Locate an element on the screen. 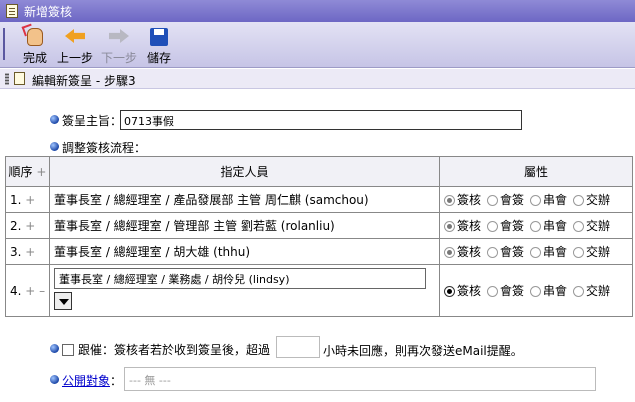  step-title: 編輯新簽呈 - 步驟3 is located at coordinates (84, 81).